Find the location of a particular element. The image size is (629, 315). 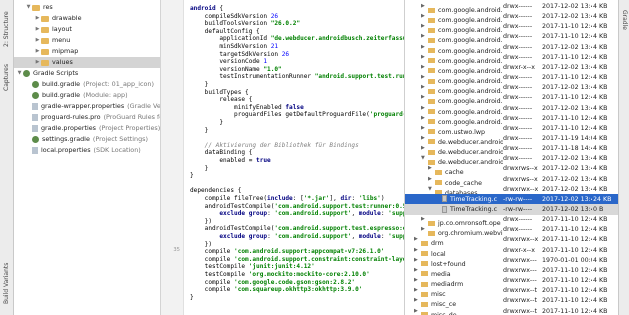

tree-item: ▶ layout is located at coordinates (87, 29).